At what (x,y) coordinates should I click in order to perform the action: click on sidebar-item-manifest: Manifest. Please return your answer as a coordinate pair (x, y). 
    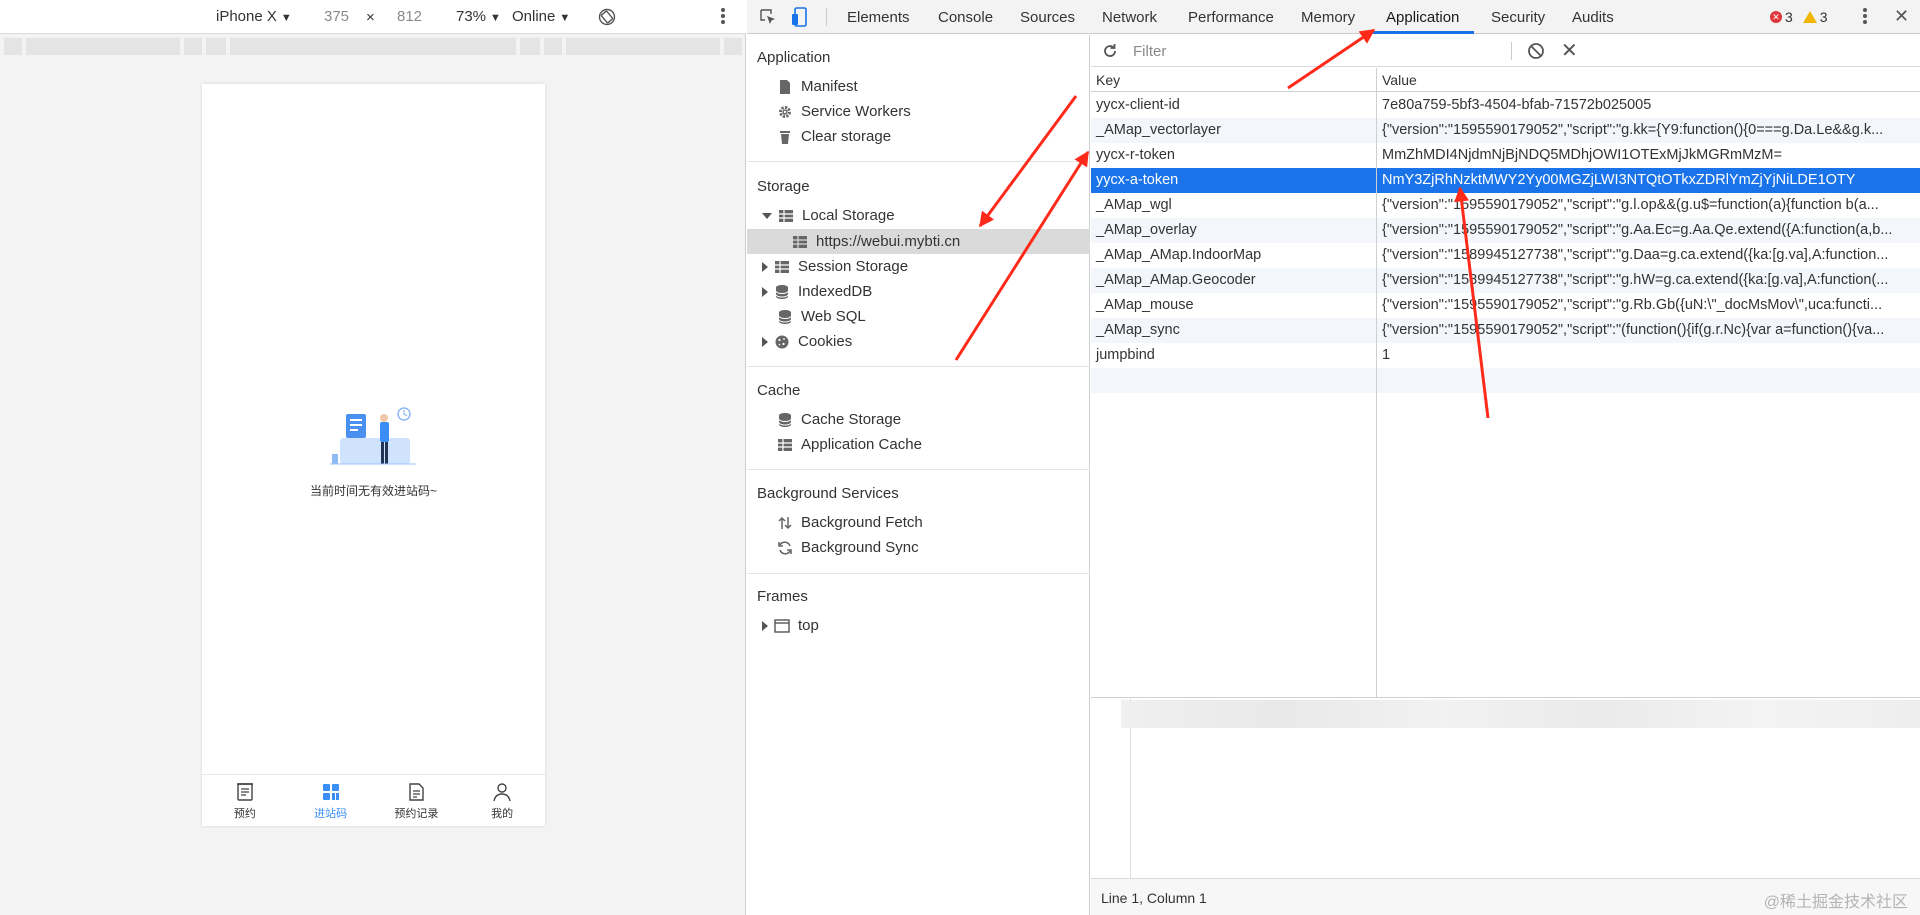
    Looking at the image, I should click on (817, 86).